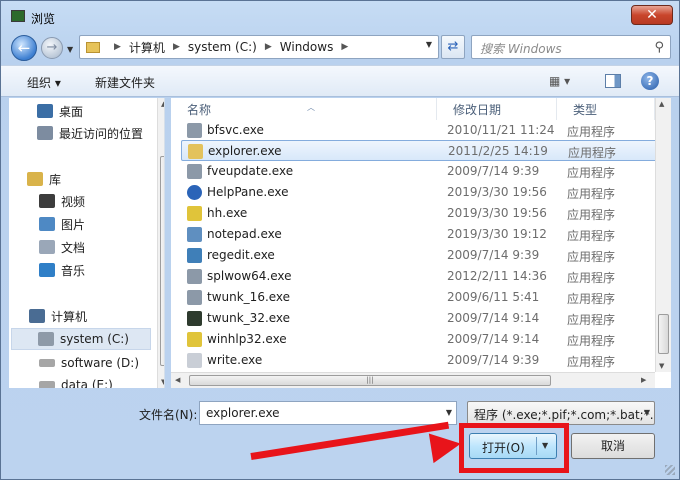  Describe the element at coordinates (52, 48) in the screenshot. I see `forward-button: →` at that location.